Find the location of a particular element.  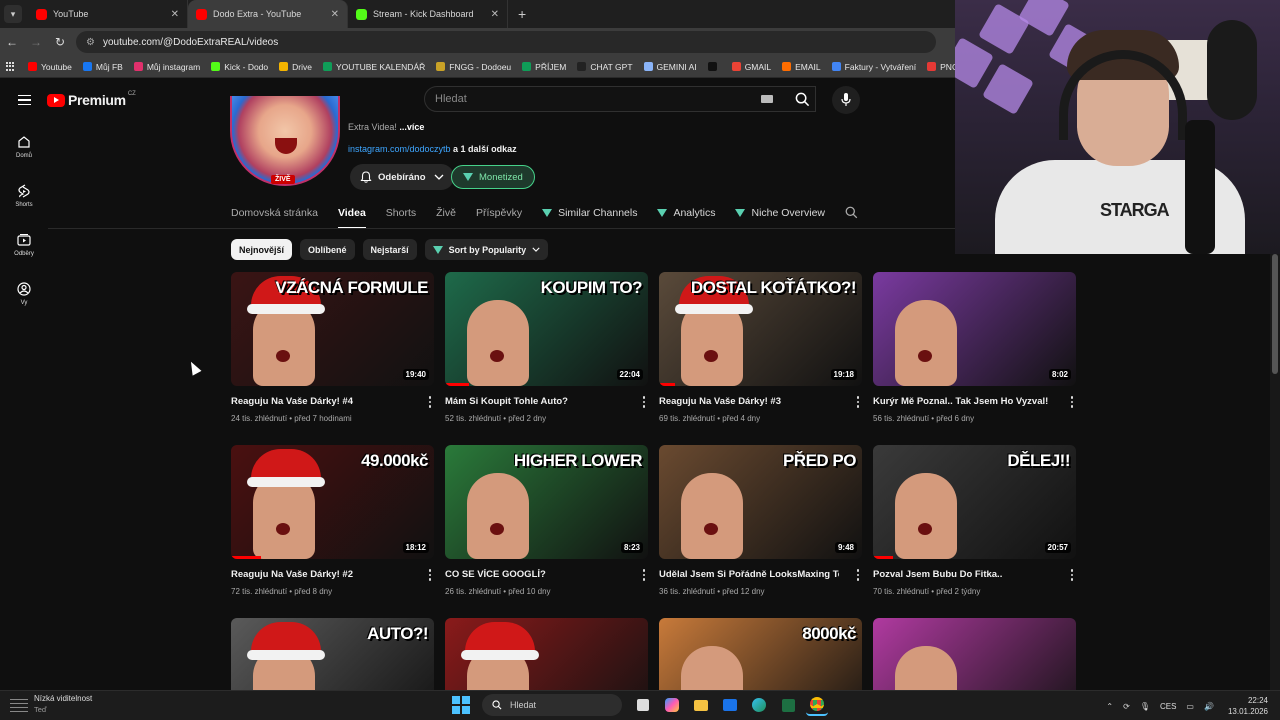

task-view-icon is located at coordinates (643, 705).